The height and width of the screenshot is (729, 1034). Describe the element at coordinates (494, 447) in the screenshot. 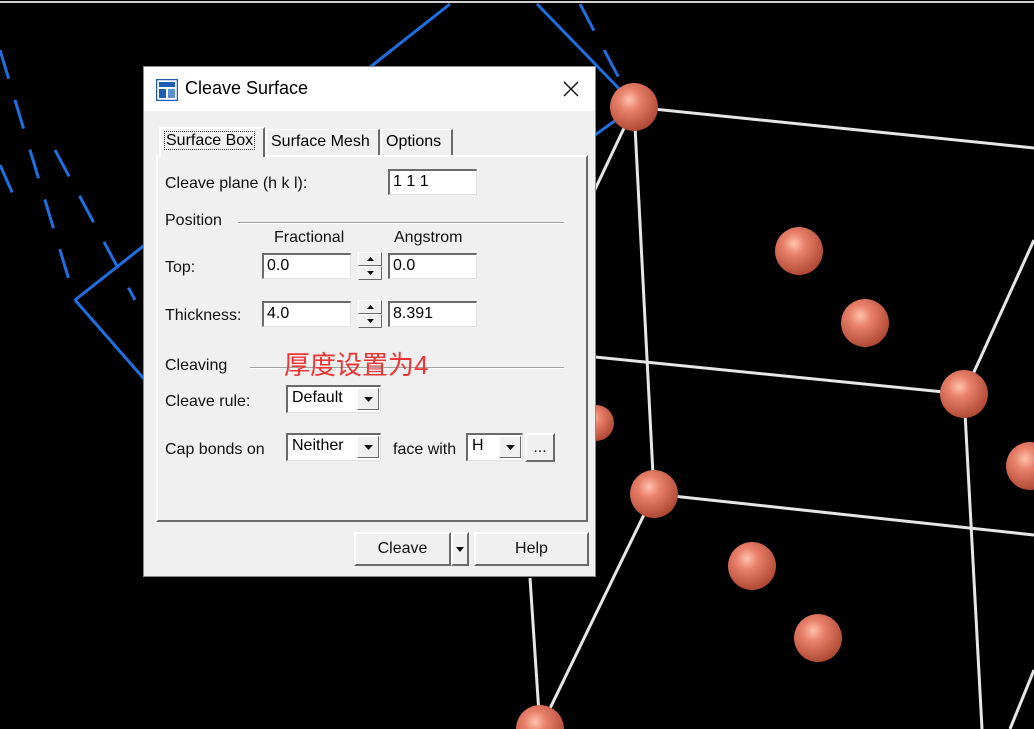

I see `face-with-dropdown: H` at that location.